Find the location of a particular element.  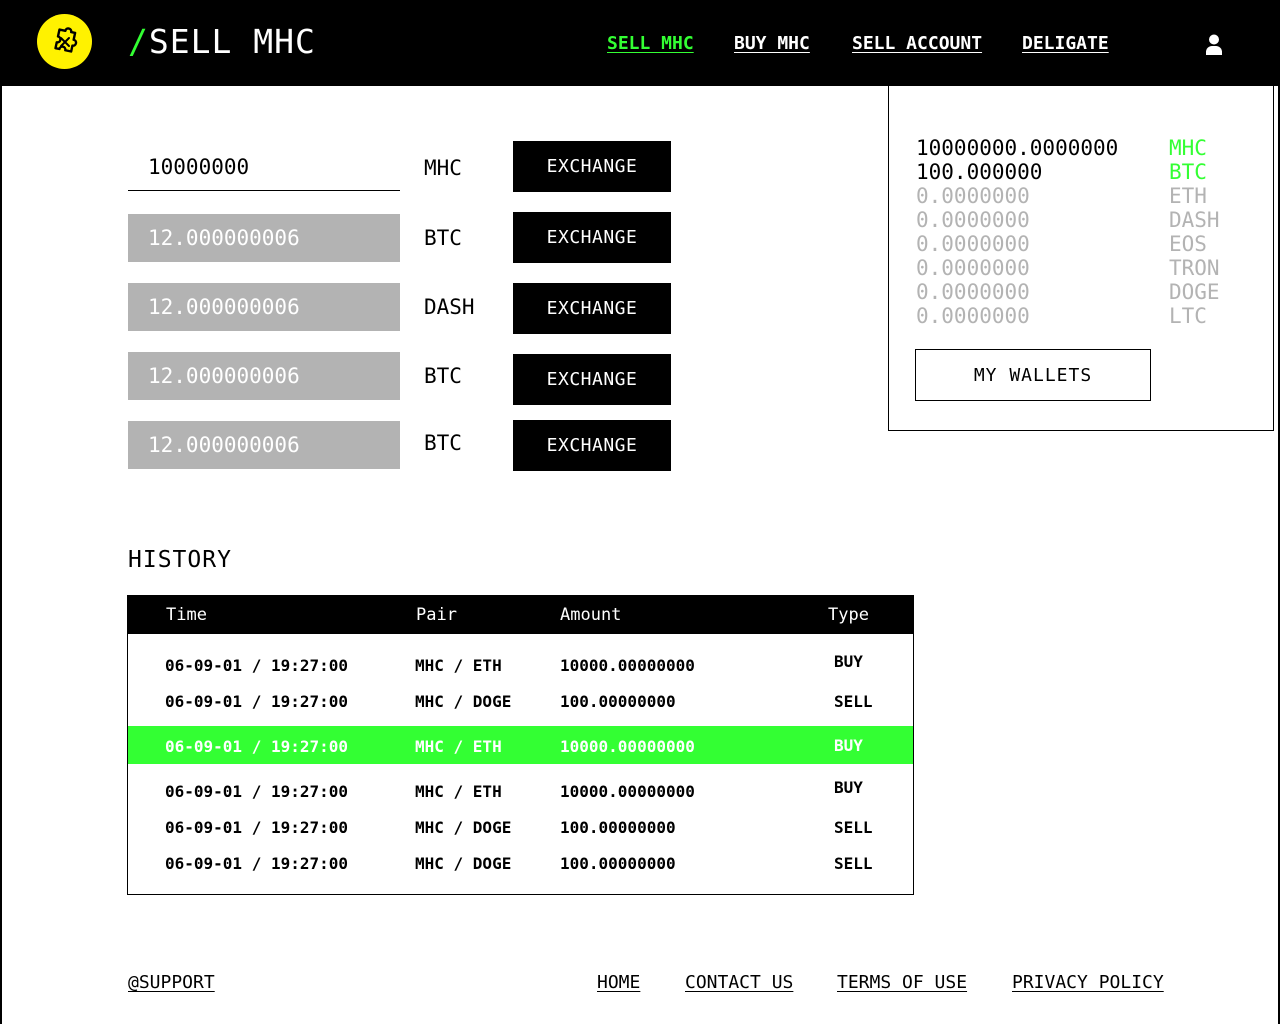

wallet-balance: 100.000000 is located at coordinates (979, 172).